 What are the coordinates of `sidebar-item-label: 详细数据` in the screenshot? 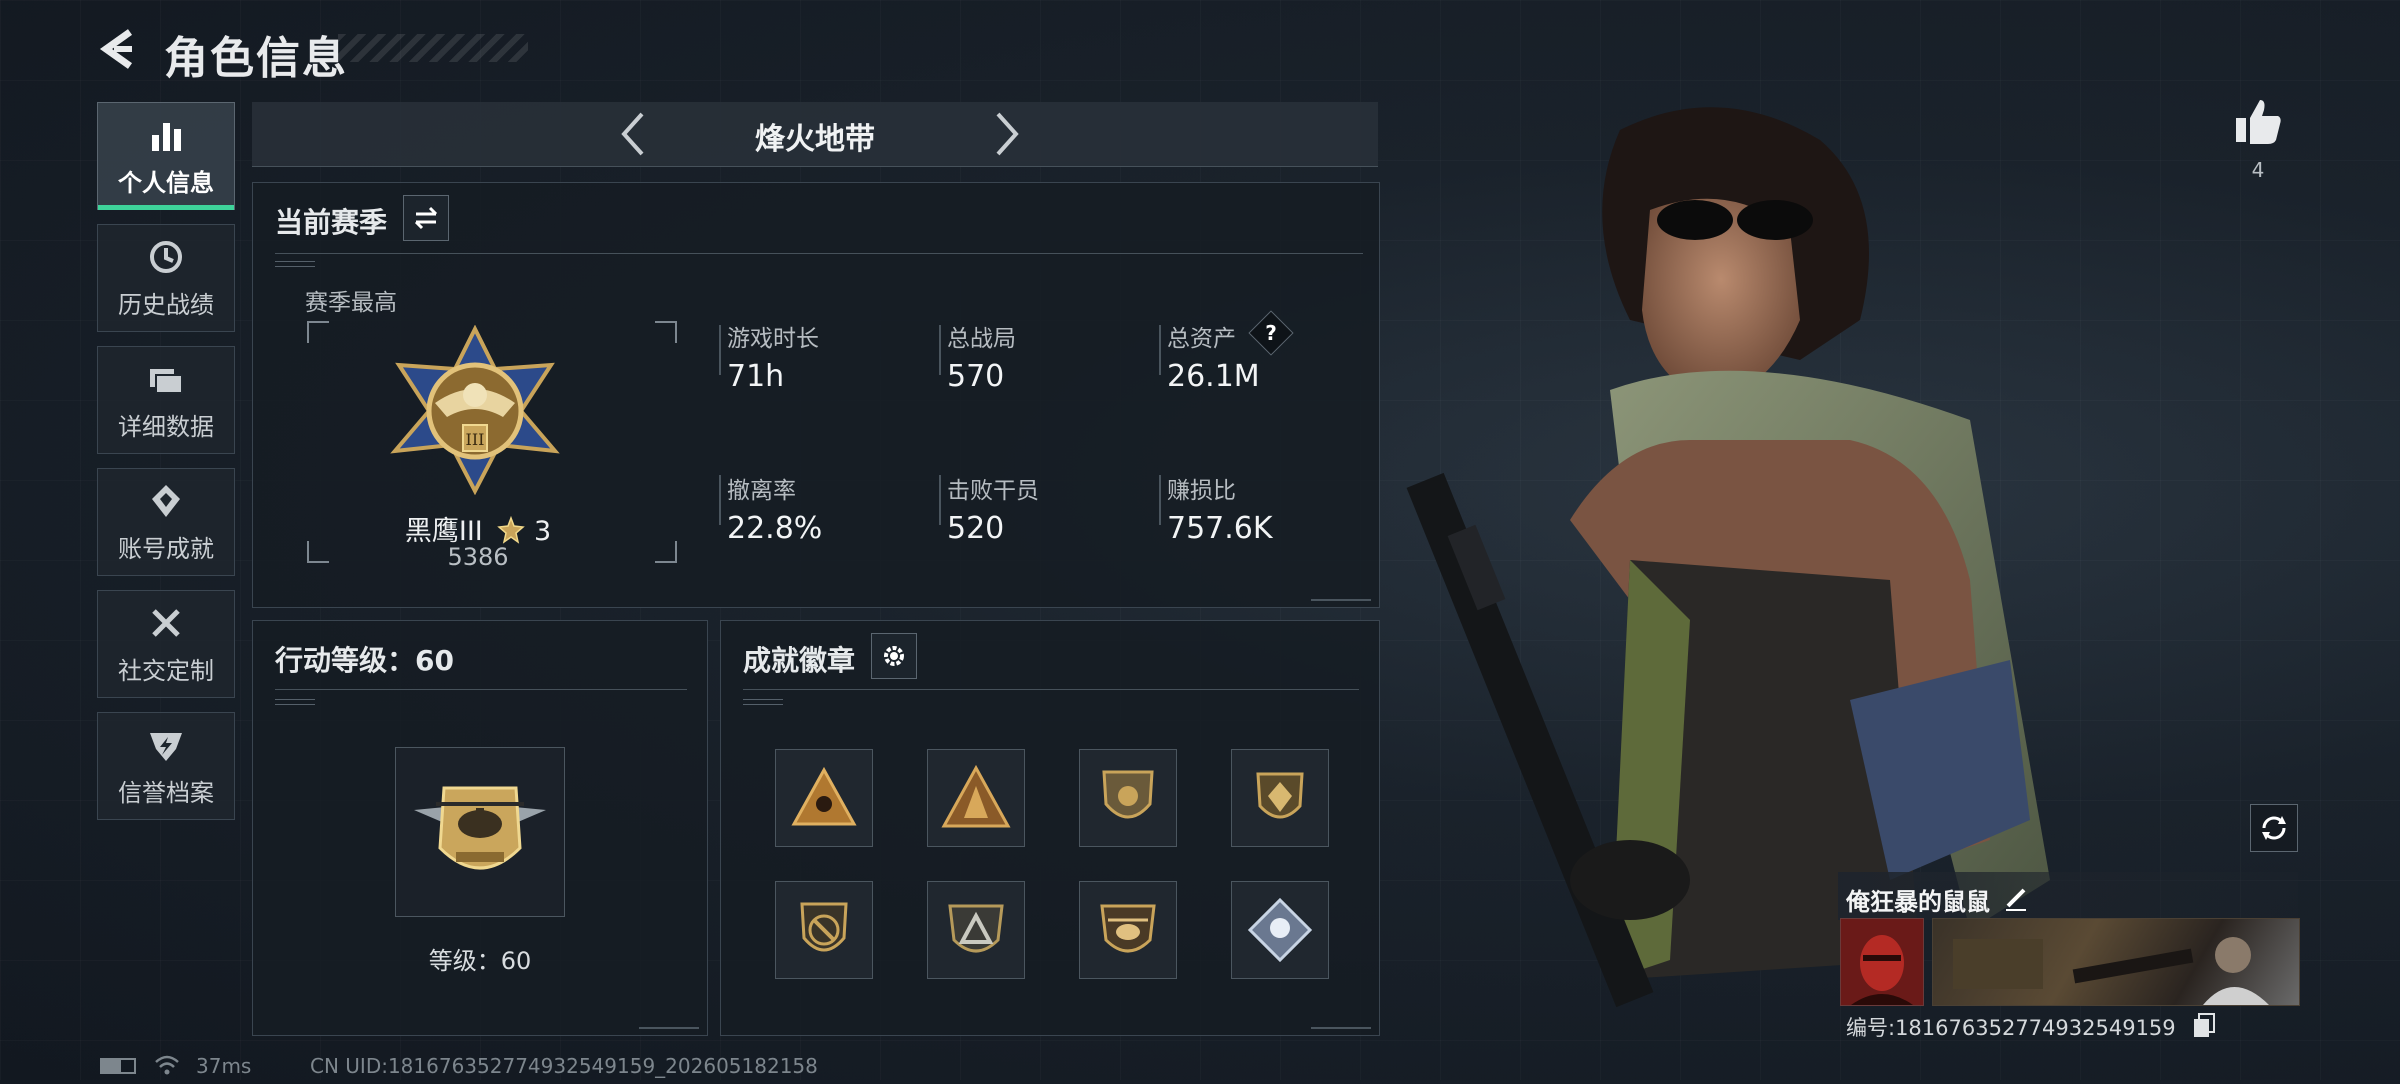 It's located at (166, 426).